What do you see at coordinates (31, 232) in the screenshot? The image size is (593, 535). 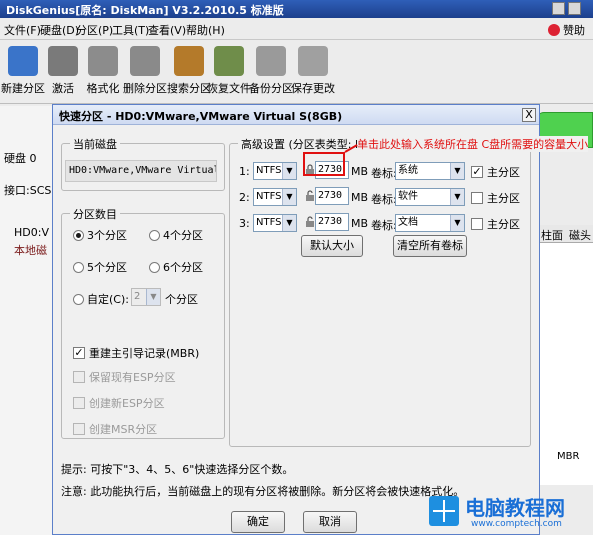 I see `tree-disk: HD0:V` at bounding box center [31, 232].